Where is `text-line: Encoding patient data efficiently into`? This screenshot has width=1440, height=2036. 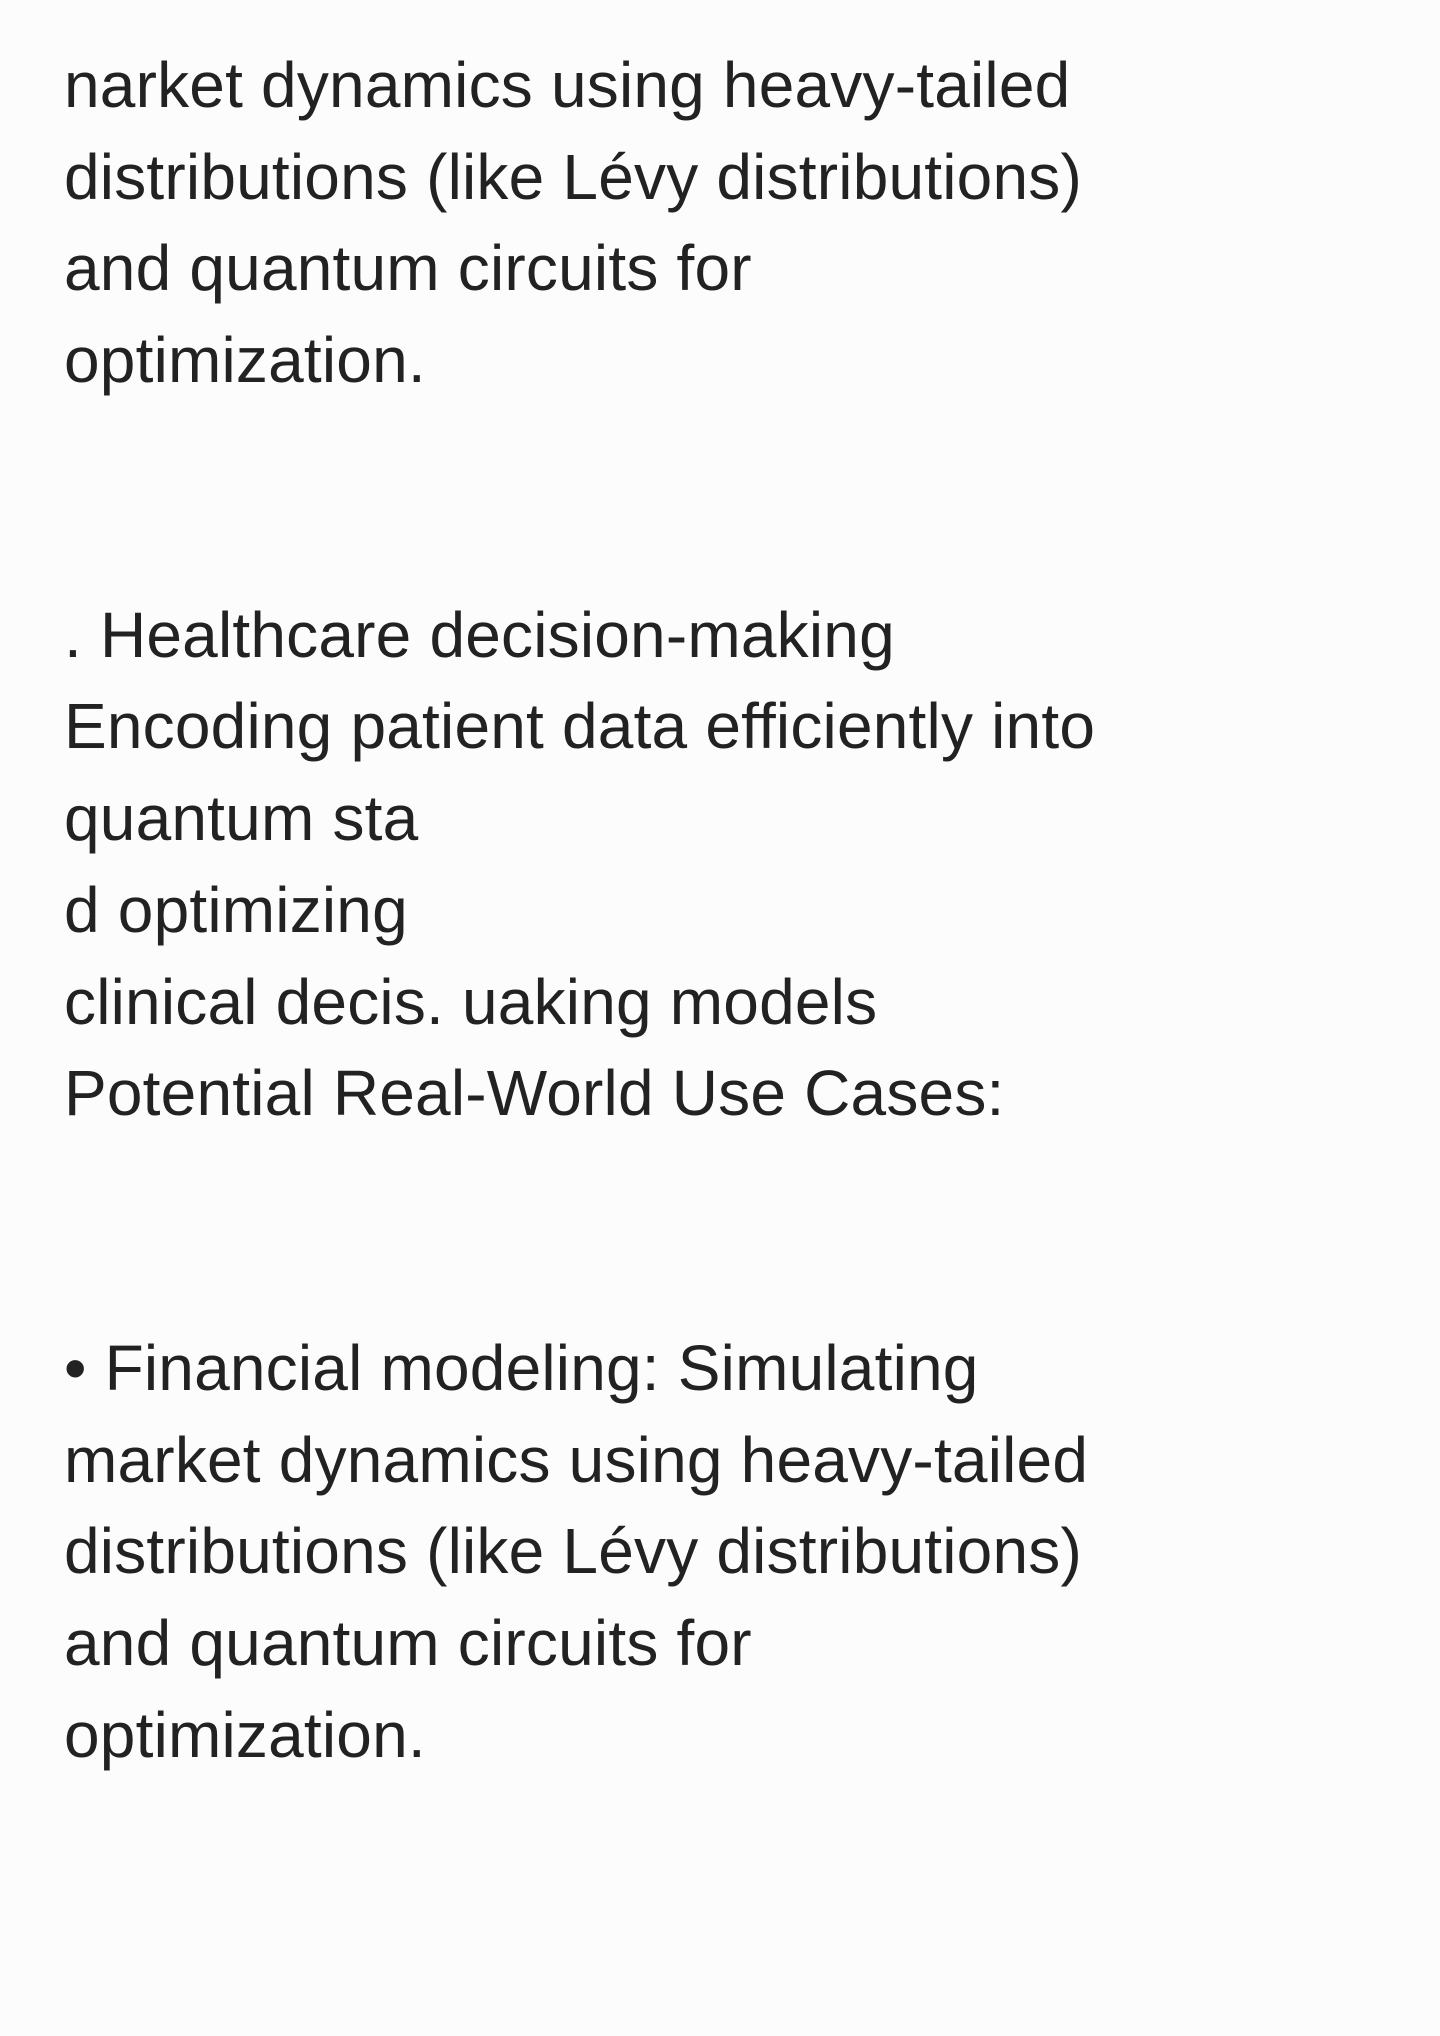 text-line: Encoding patient data efficiently into is located at coordinates (580, 726).